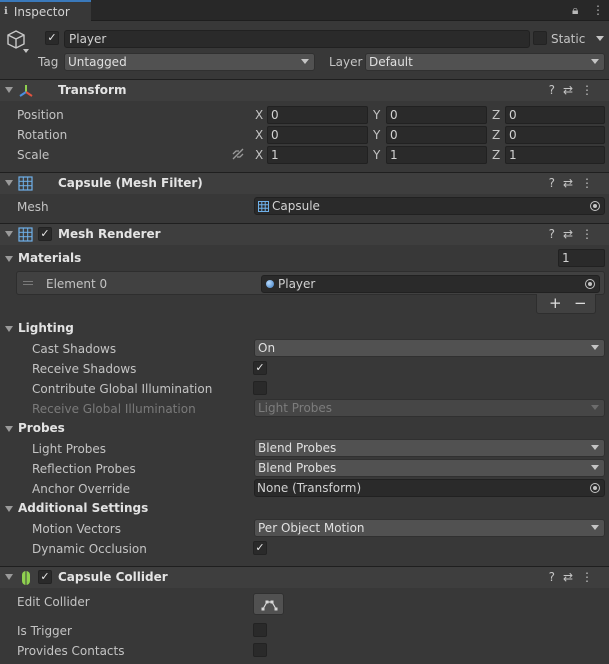 This screenshot has width=609, height=664. What do you see at coordinates (429, 206) in the screenshot?
I see `mesh-object-field: Capsule` at bounding box center [429, 206].